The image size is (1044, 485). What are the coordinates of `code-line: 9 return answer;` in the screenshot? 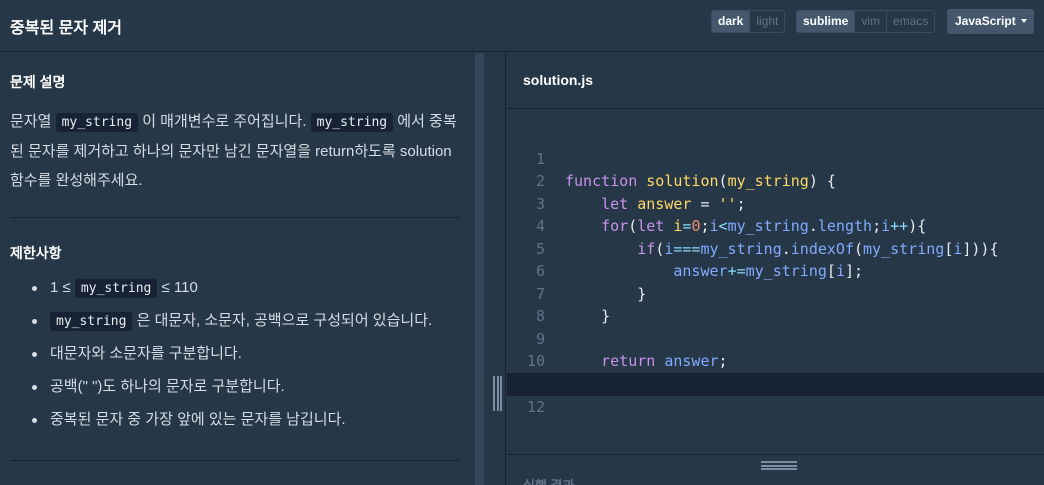 It's located at (775, 338).